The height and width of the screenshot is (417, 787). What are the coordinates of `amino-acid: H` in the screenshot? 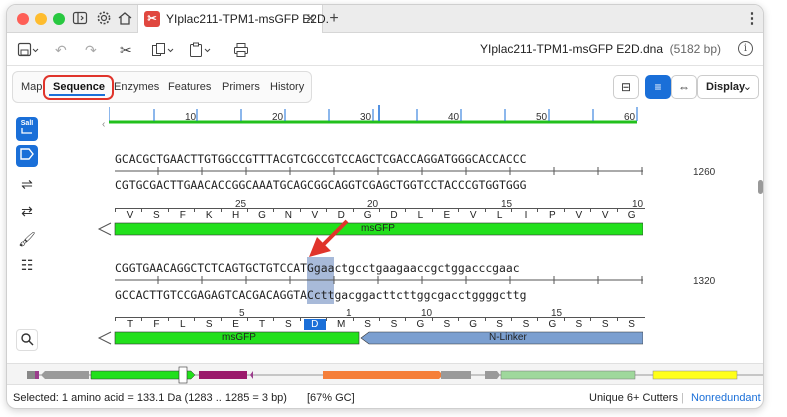 It's located at (236, 215).